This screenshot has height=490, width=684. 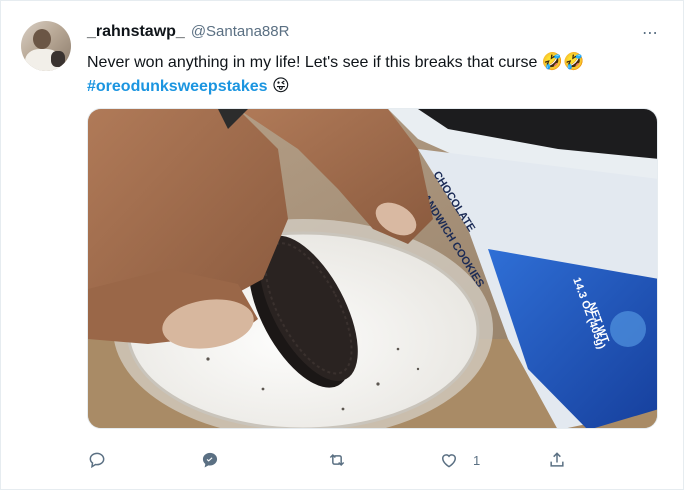 I want to click on share-button, so click(x=557, y=460).